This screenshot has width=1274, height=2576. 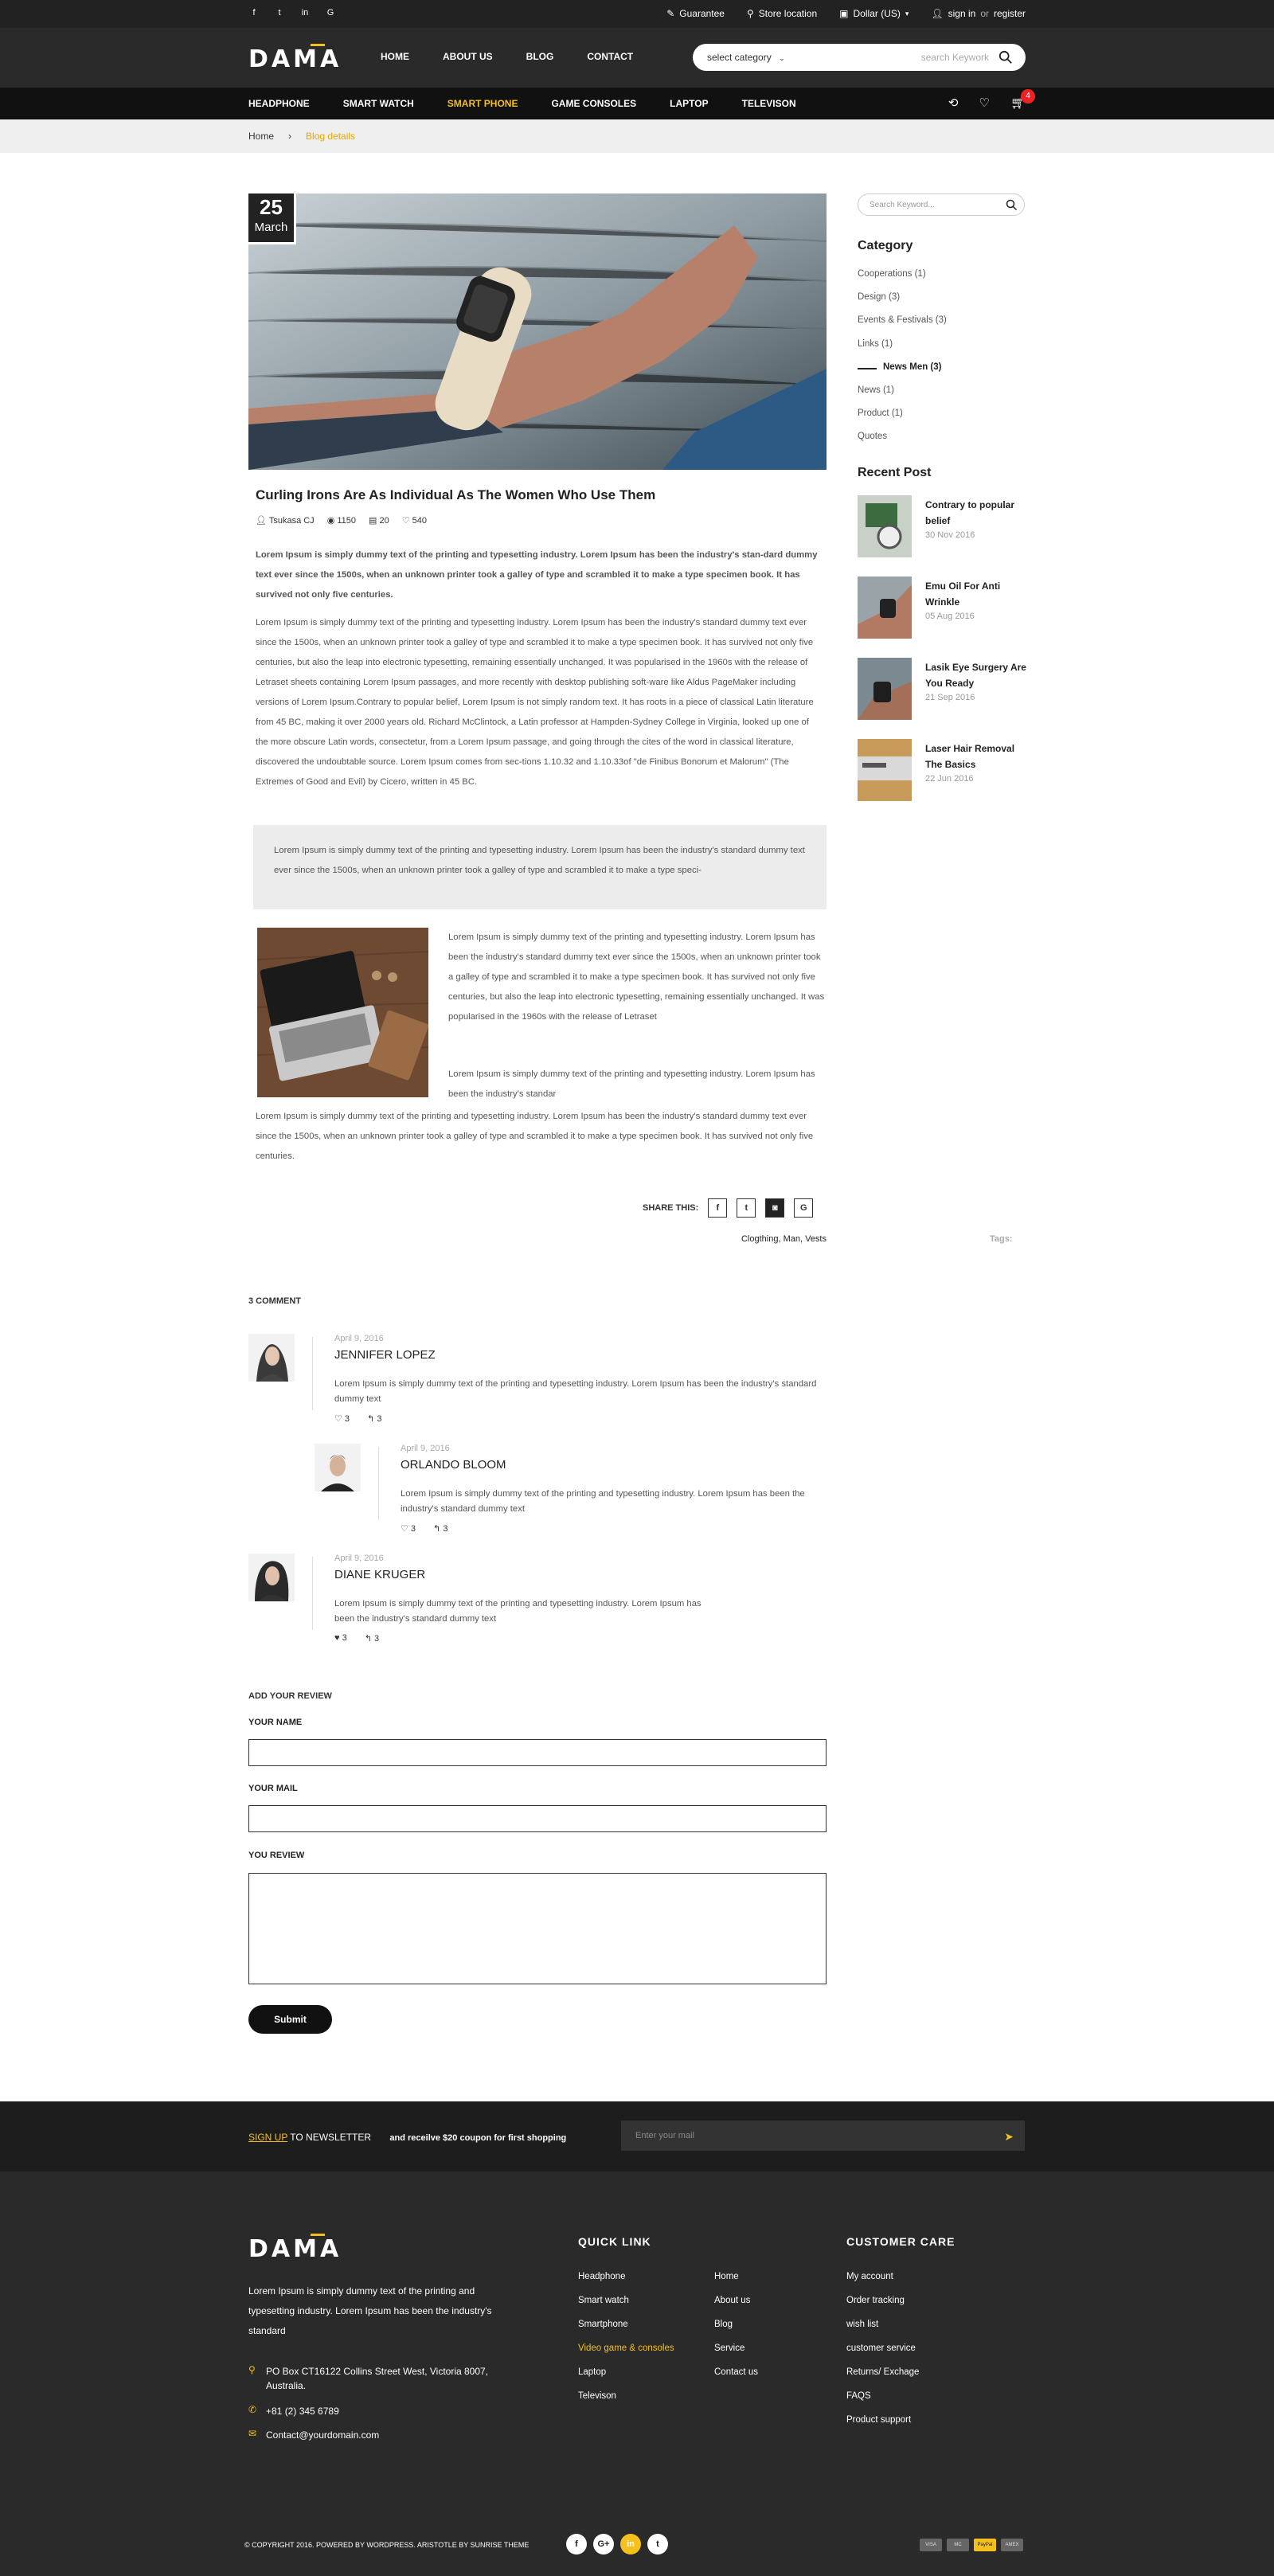 I want to click on guarantee-link: ✎ Guarantee, so click(x=695, y=13).